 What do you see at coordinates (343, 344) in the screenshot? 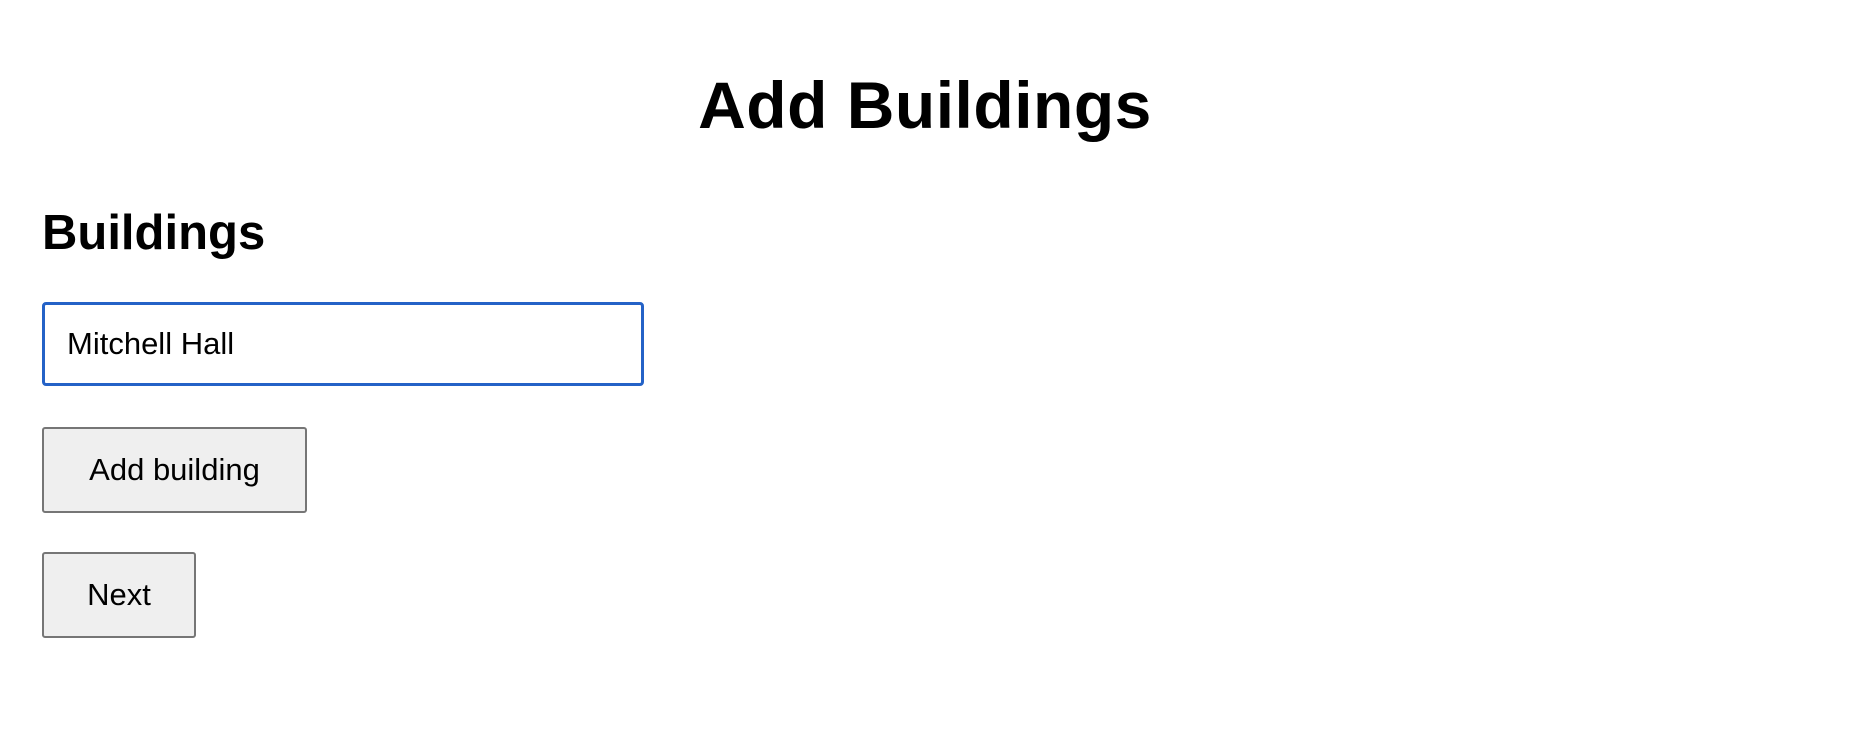
I see `building-name-input` at bounding box center [343, 344].